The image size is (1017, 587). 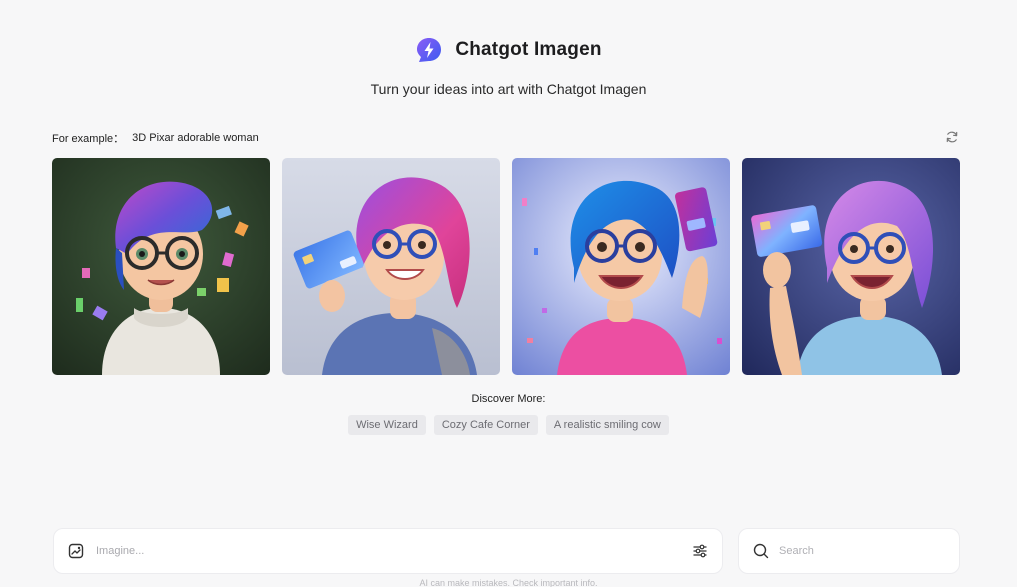 What do you see at coordinates (76, 551) in the screenshot?
I see `image-edit-icon` at bounding box center [76, 551].